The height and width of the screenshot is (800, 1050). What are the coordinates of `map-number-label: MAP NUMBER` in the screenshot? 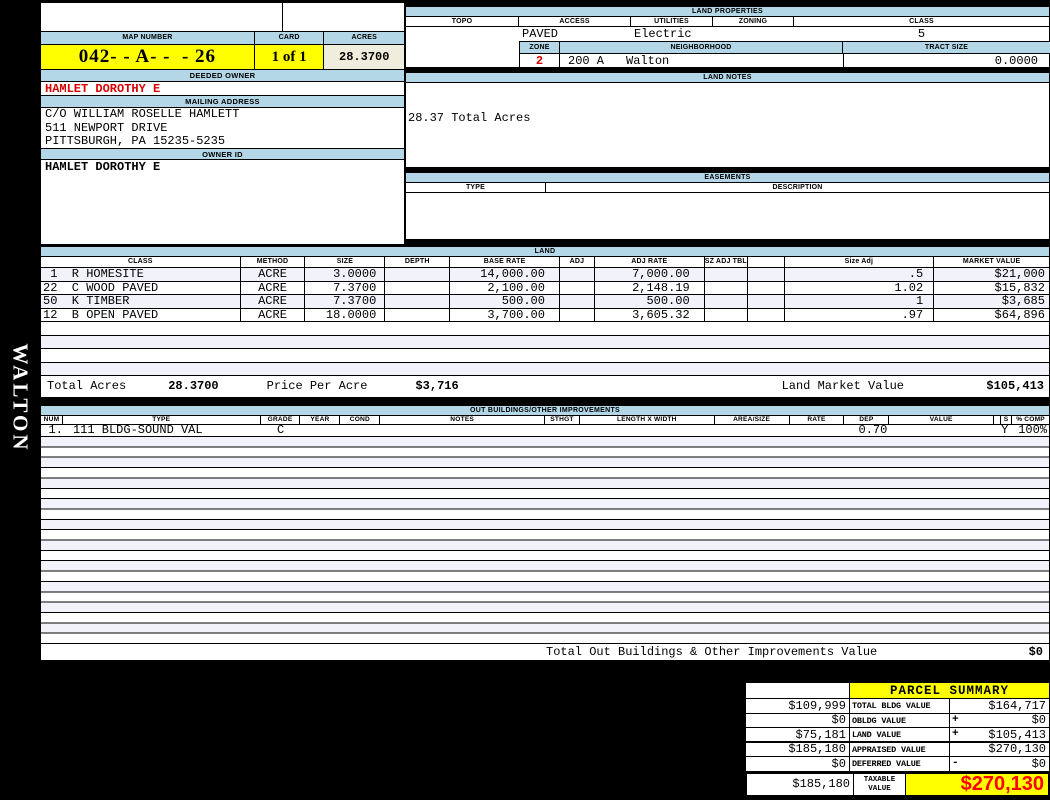 It's located at (148, 38).